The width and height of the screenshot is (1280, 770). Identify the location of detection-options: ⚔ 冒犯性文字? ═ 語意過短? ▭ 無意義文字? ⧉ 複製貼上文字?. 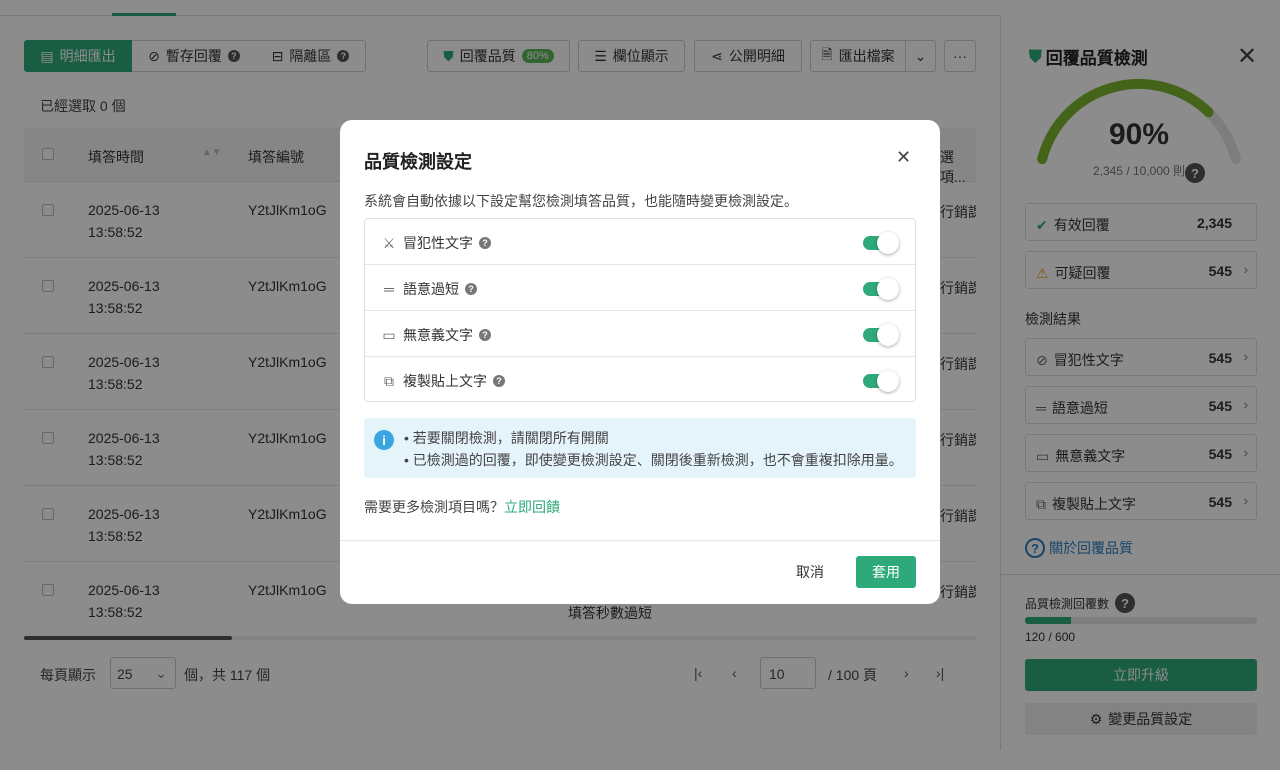
(640, 310).